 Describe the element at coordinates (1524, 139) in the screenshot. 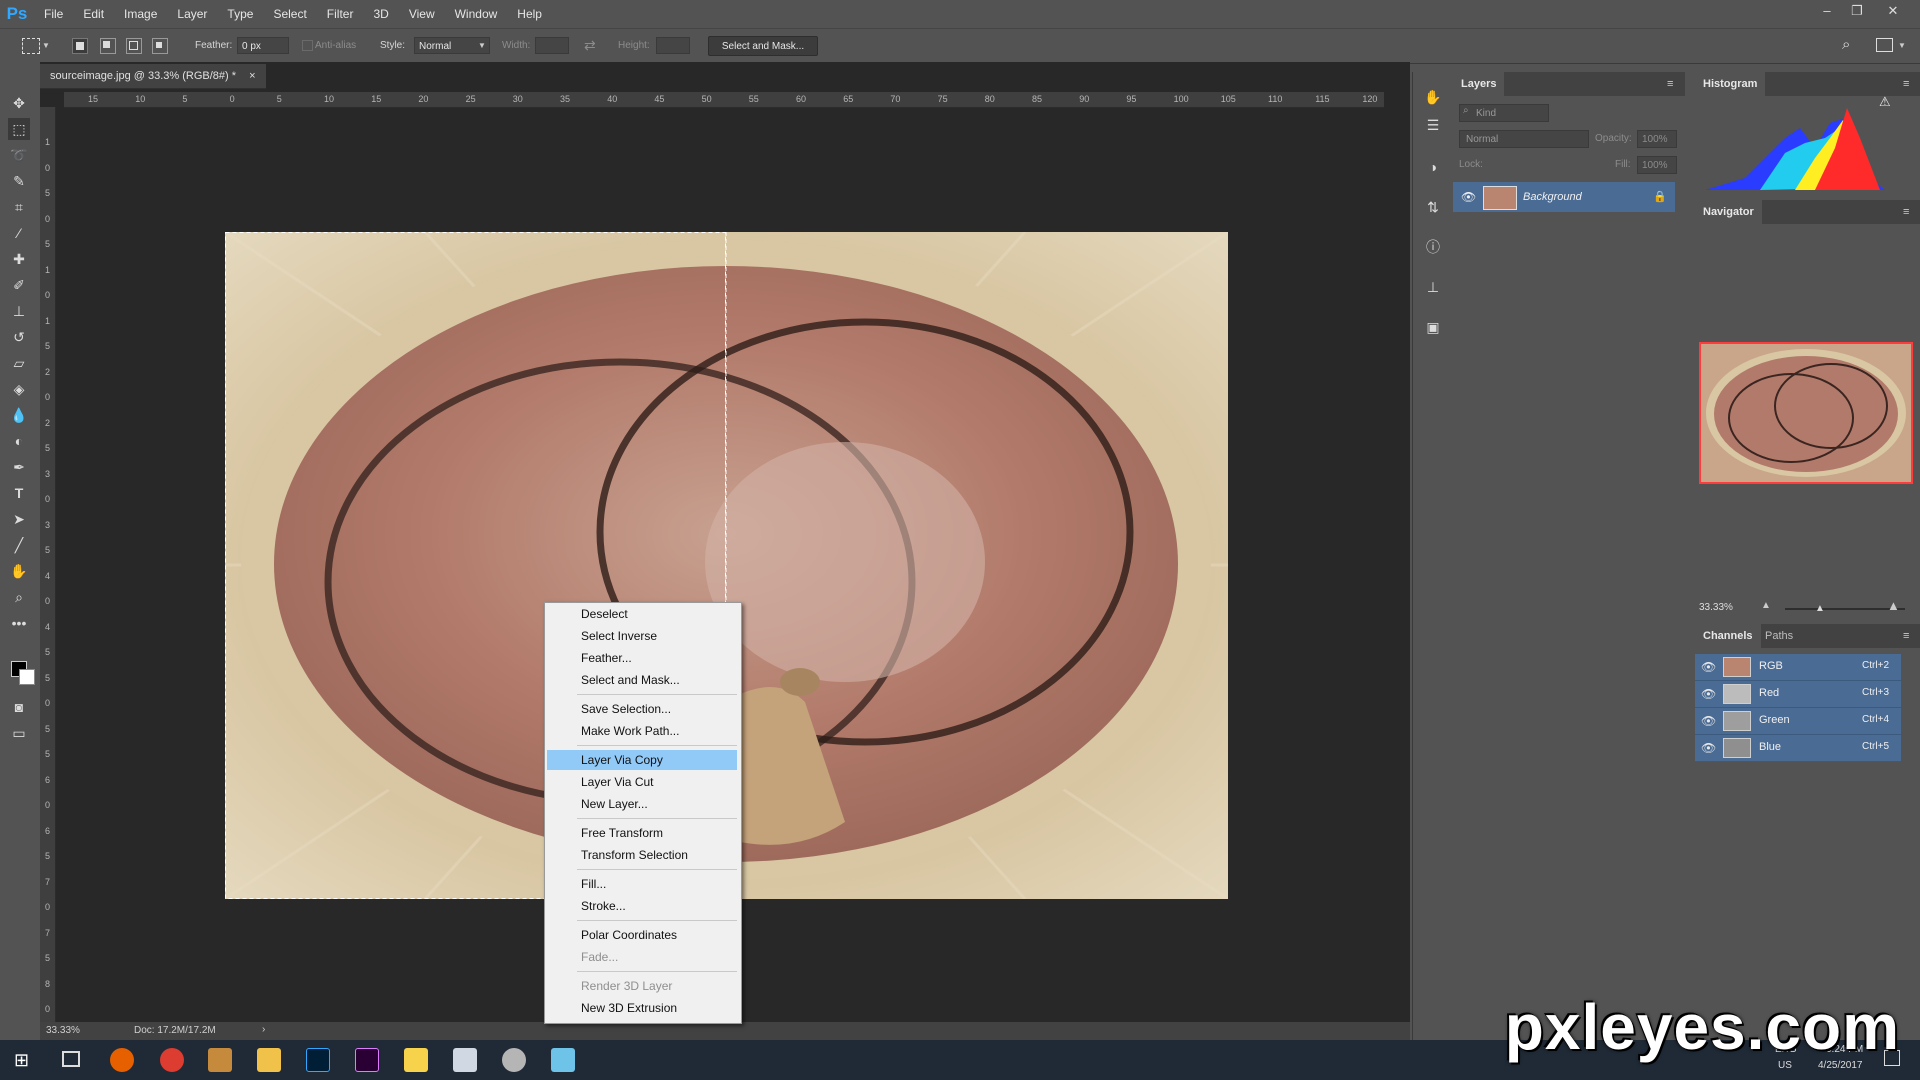

I see `blend-mode-select: Normal` at that location.